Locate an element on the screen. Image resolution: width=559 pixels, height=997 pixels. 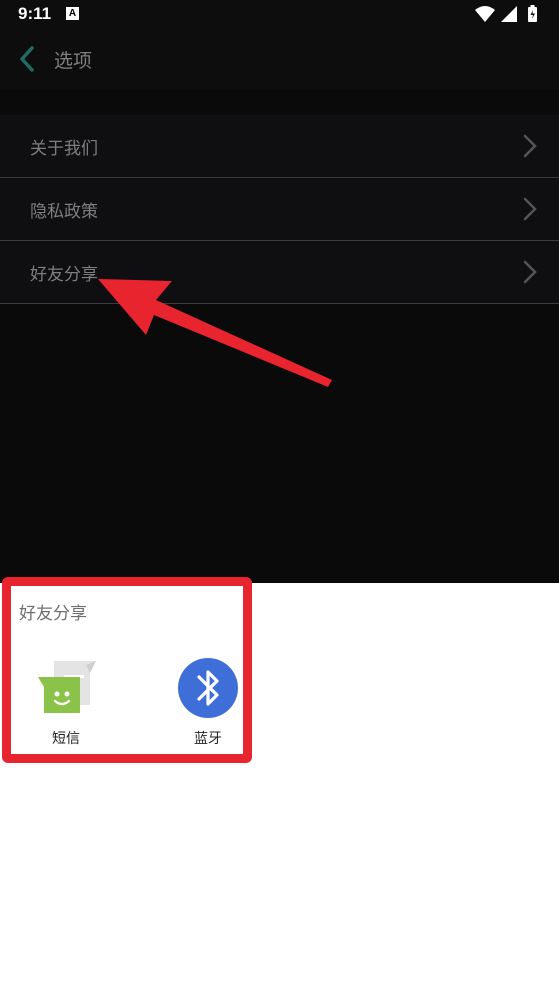
menu-item-label: 隐私政策 is located at coordinates (64, 212).